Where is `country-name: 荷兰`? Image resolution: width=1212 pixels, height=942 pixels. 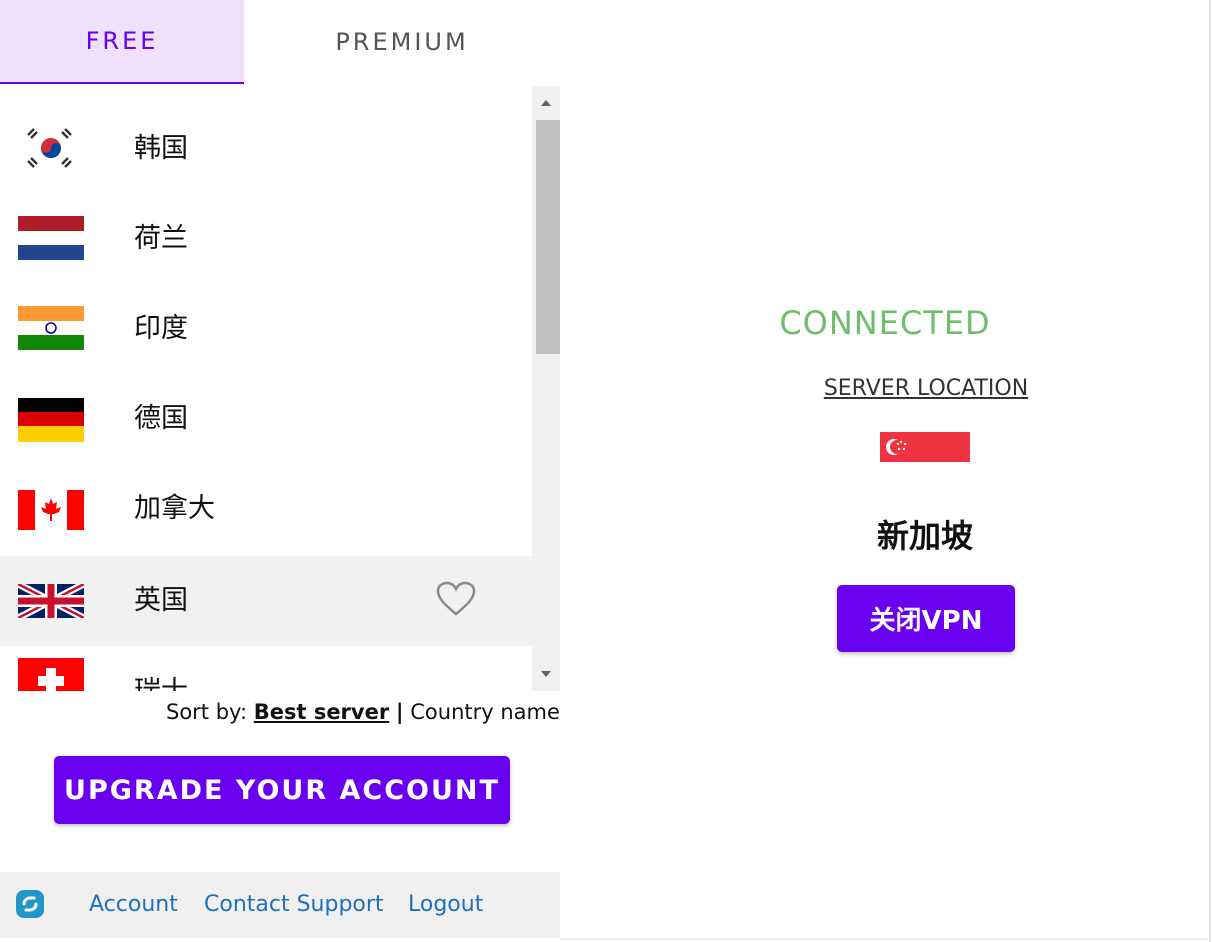
country-name: 荷兰 is located at coordinates (161, 238).